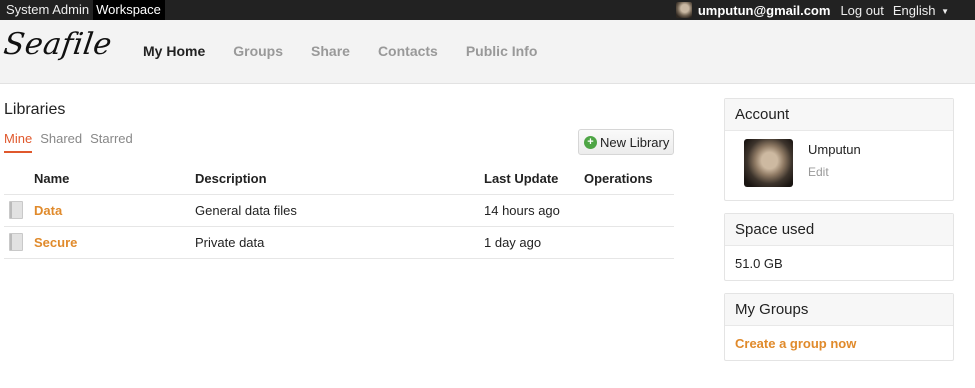  What do you see at coordinates (834, 149) in the screenshot?
I see `account-name: Umputun` at bounding box center [834, 149].